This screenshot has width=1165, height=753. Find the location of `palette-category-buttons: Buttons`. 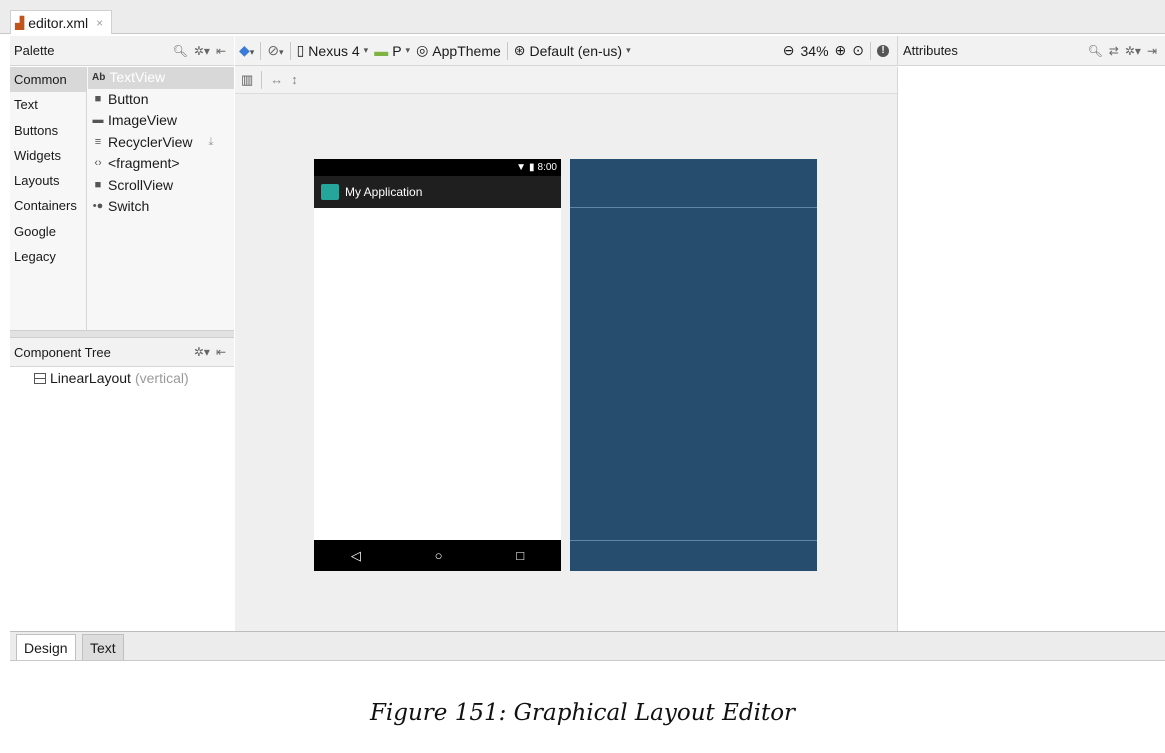

palette-category-buttons: Buttons is located at coordinates (48, 130).